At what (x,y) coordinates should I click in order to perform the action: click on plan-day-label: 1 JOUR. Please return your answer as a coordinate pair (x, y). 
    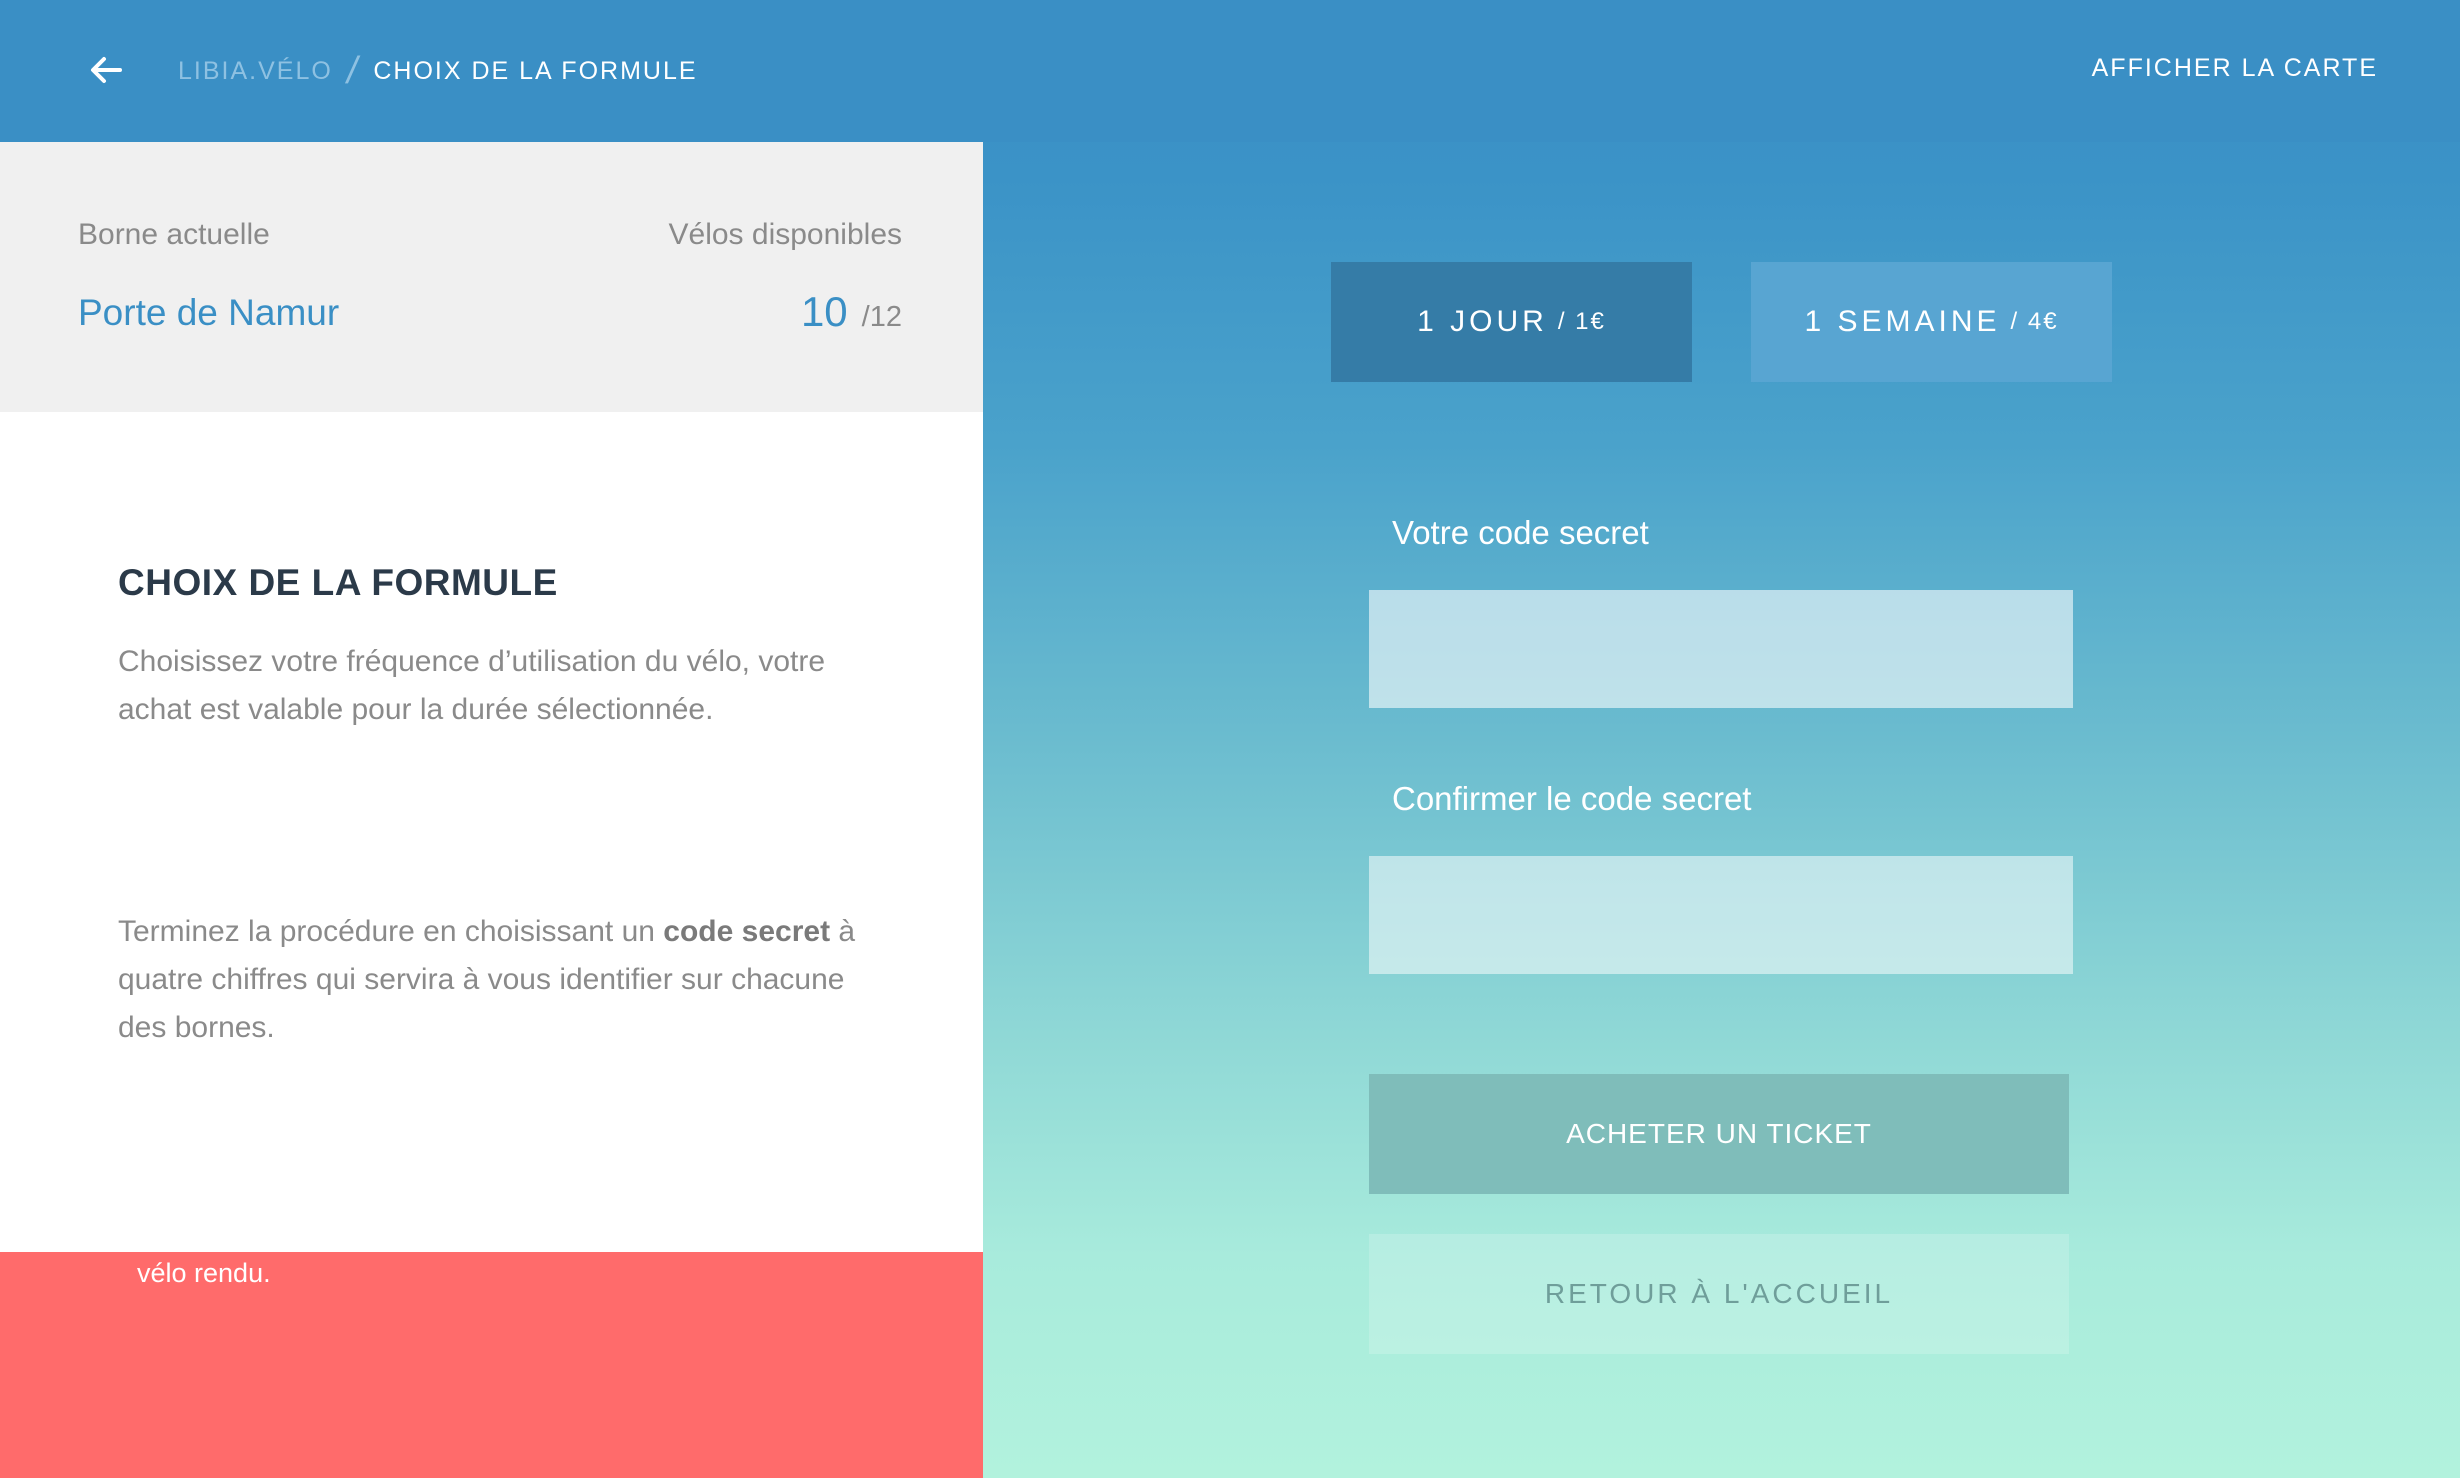
    Looking at the image, I should click on (1482, 321).